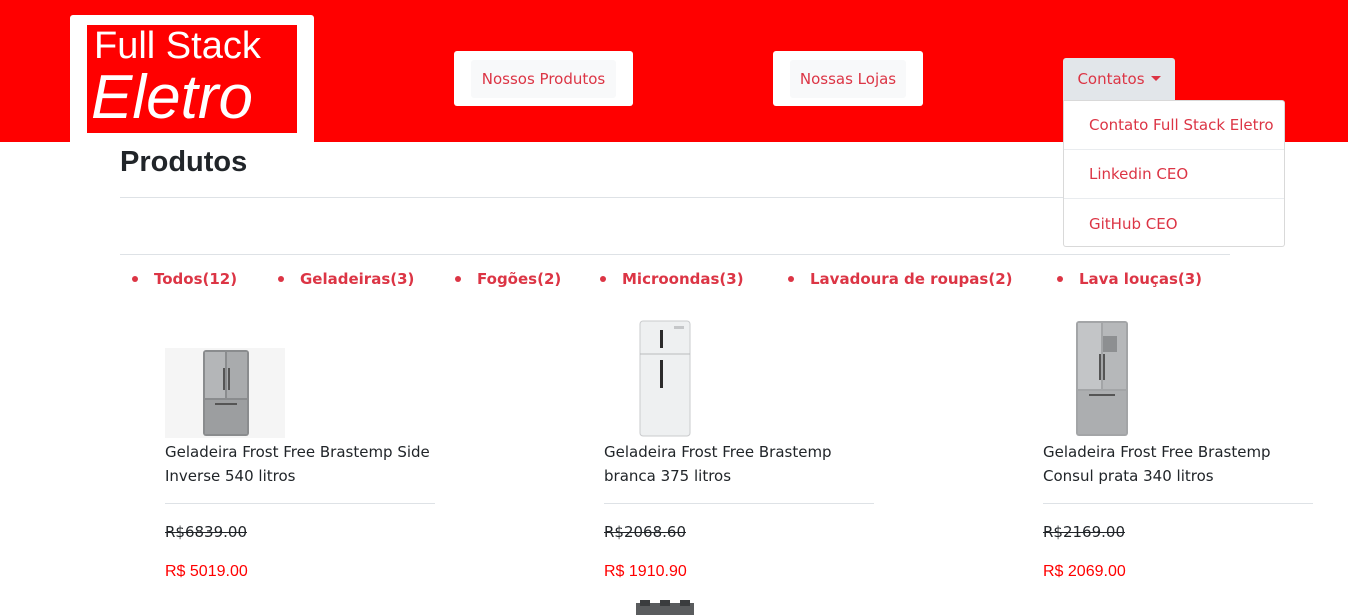 The width and height of the screenshot is (1348, 615). What do you see at coordinates (1141, 279) in the screenshot?
I see `category-label: Lava louças(3)` at bounding box center [1141, 279].